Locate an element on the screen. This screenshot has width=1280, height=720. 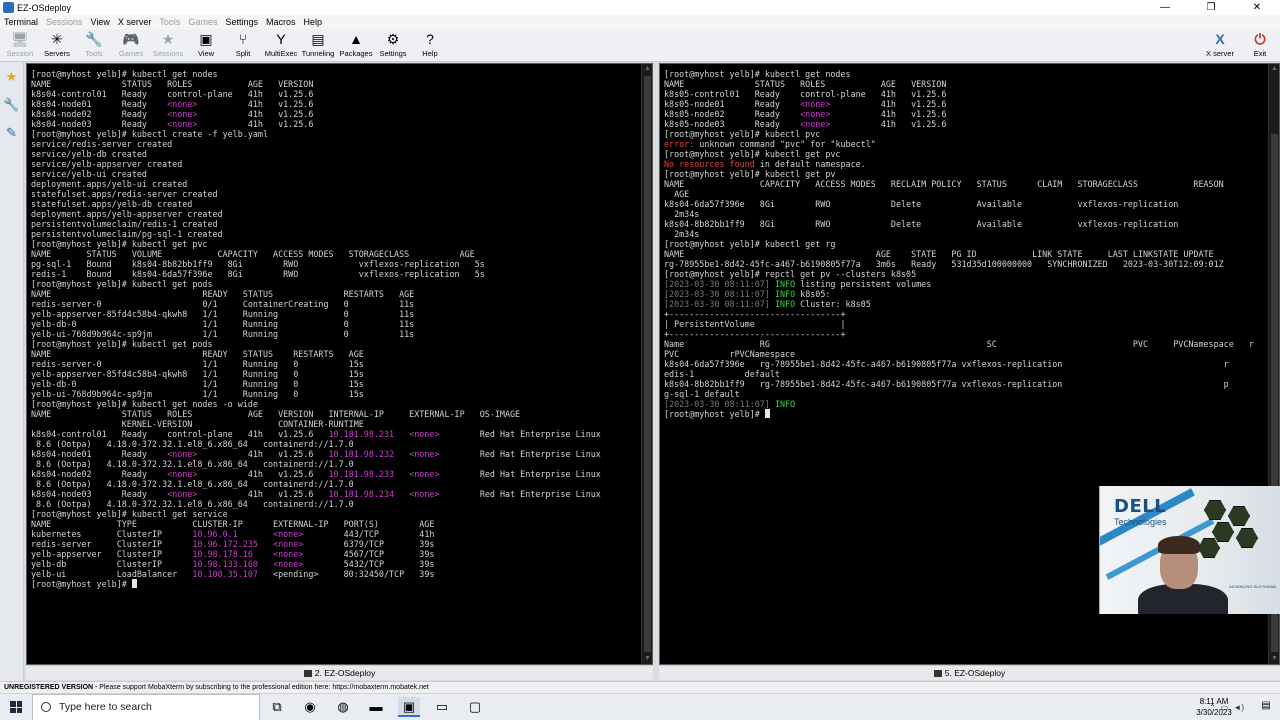
terminal-text: k8s05-node02 Ready is located at coordinates (732, 114).